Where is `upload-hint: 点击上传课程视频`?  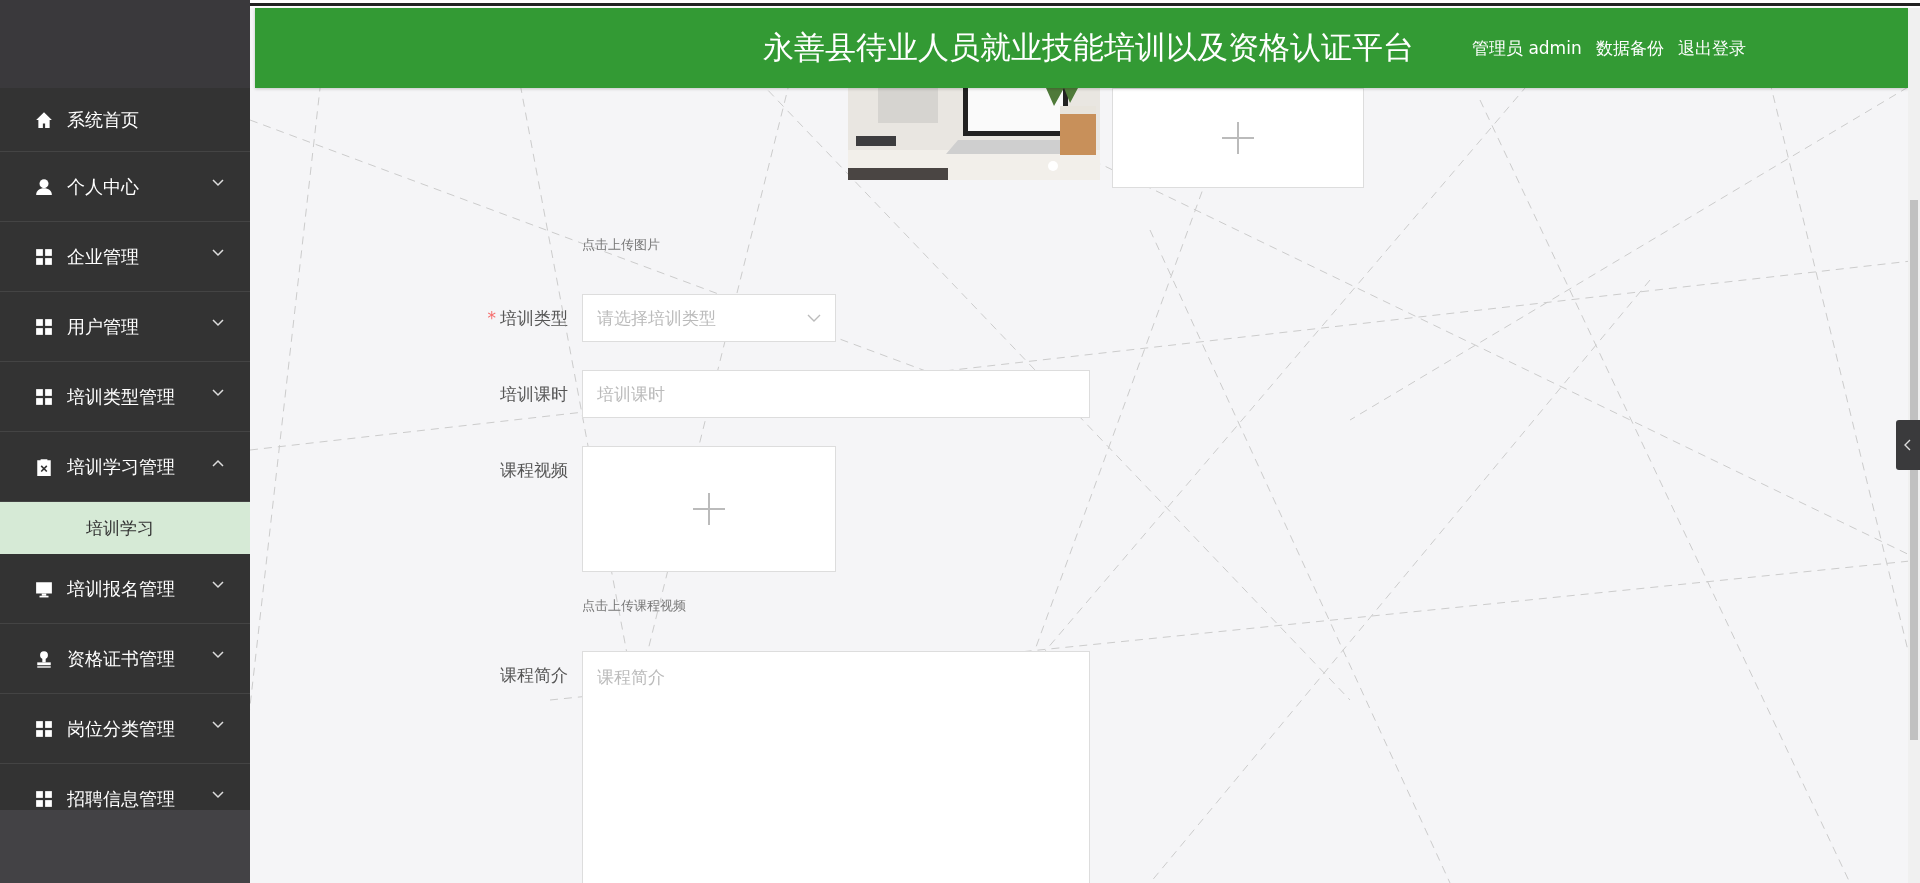
upload-hint: 点击上传课程视频 is located at coordinates (634, 606).